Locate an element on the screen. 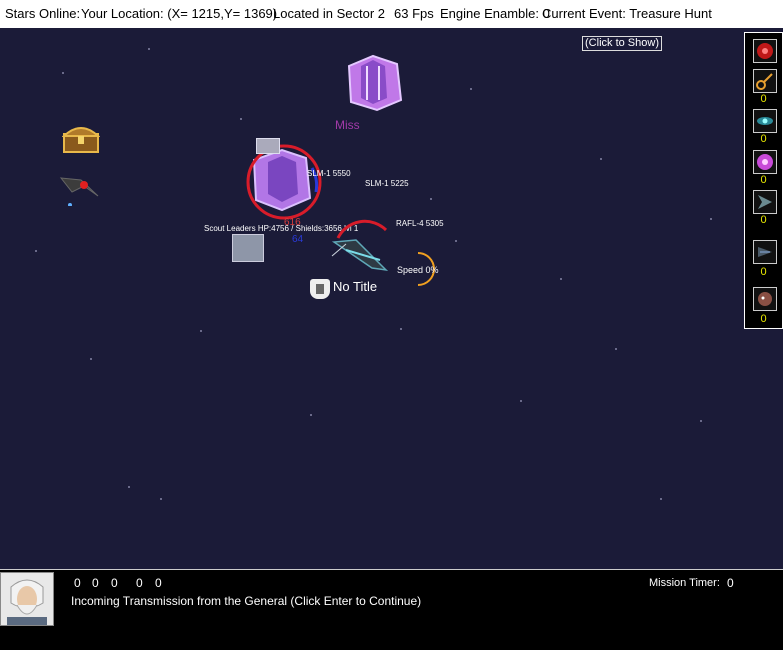  general-portrait is located at coordinates (27, 599).